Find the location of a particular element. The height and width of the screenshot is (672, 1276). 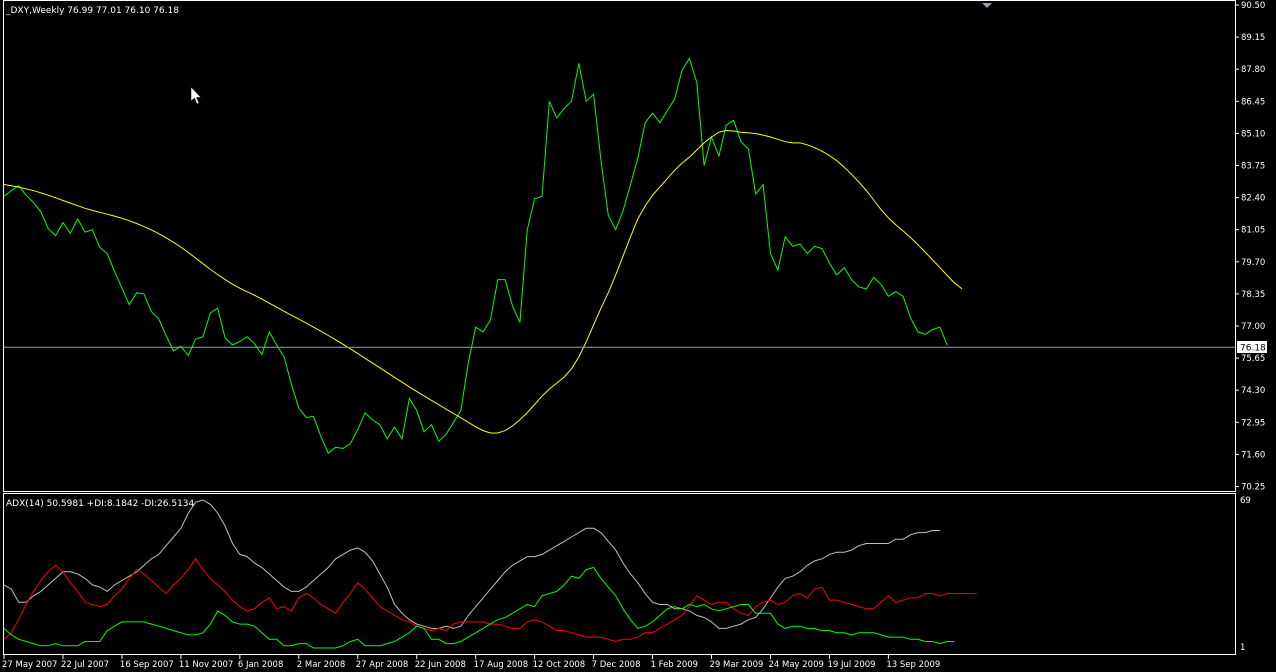

y-tick-label: 72.95 is located at coordinates (1253, 423).